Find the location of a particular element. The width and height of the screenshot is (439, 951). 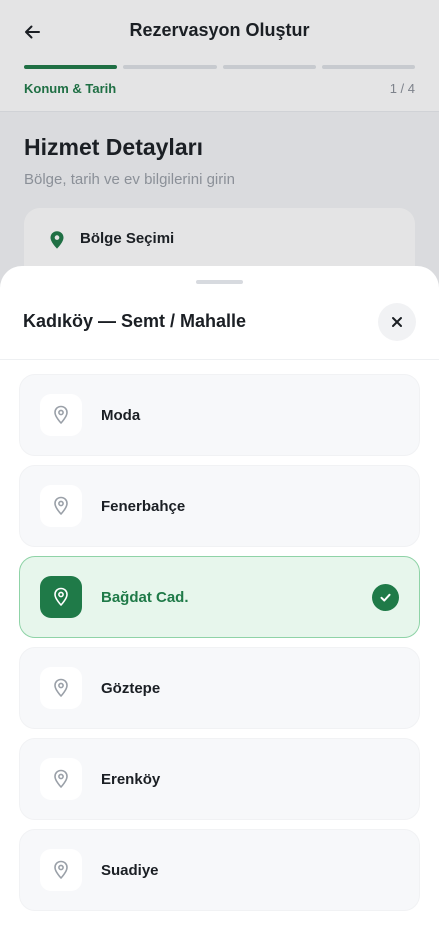

sheet-title: Kadıköy — Semt / Mahalle is located at coordinates (135, 321).